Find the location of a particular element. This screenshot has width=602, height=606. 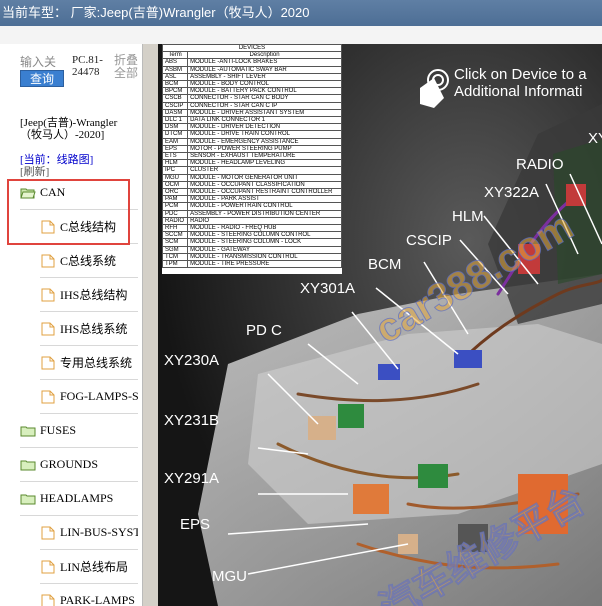

tree-folder: CAN is located at coordinates (79, 193).